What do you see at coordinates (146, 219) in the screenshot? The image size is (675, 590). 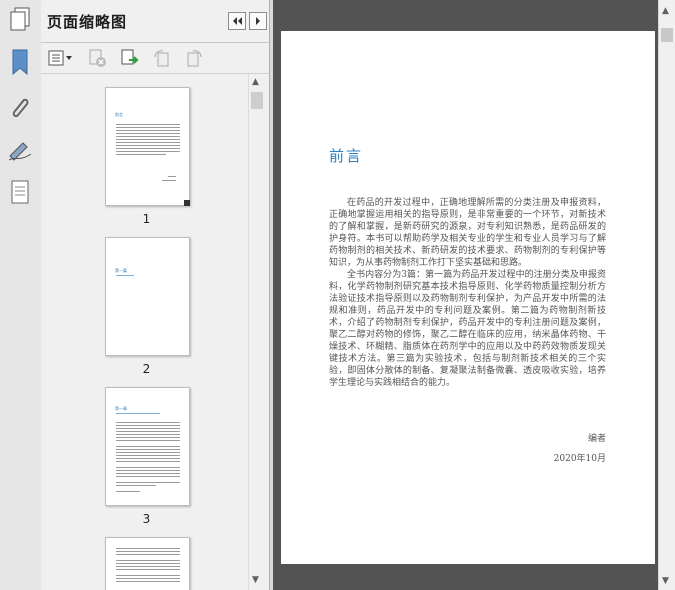 I see `page-number-label: 1` at bounding box center [146, 219].